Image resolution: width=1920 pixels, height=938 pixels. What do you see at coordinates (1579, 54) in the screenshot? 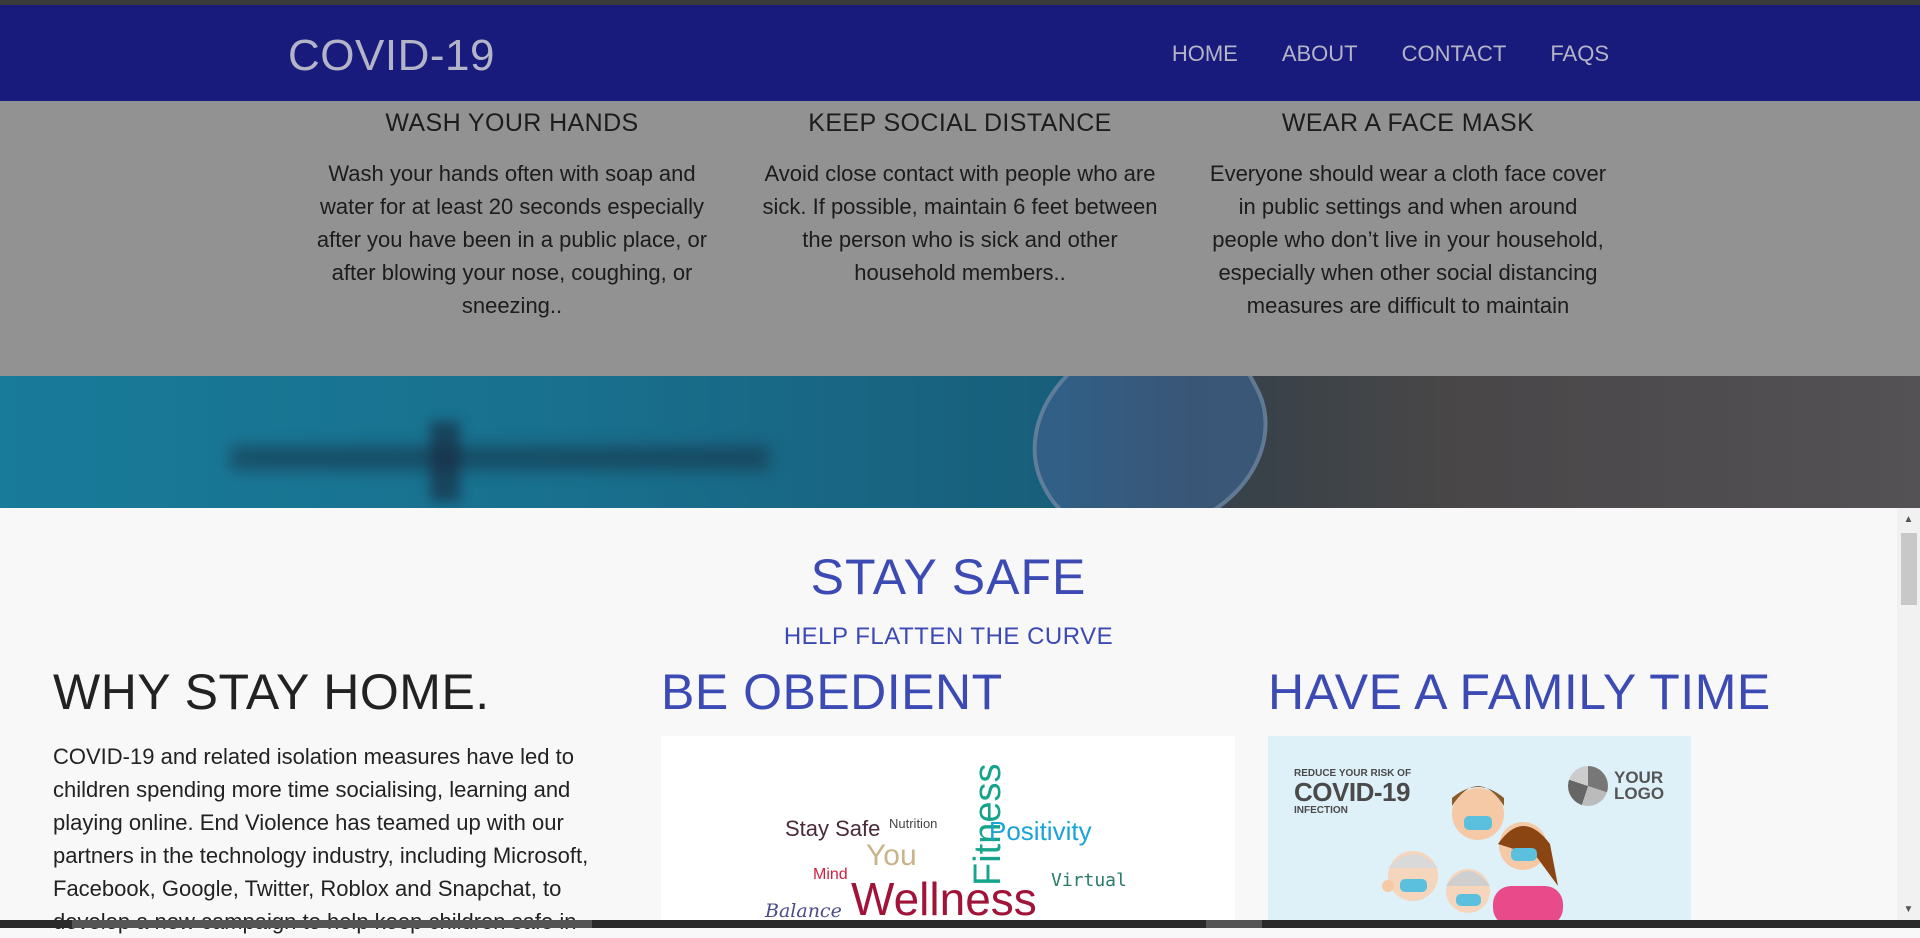
I see `nav-item-faqs: FAQS` at bounding box center [1579, 54].